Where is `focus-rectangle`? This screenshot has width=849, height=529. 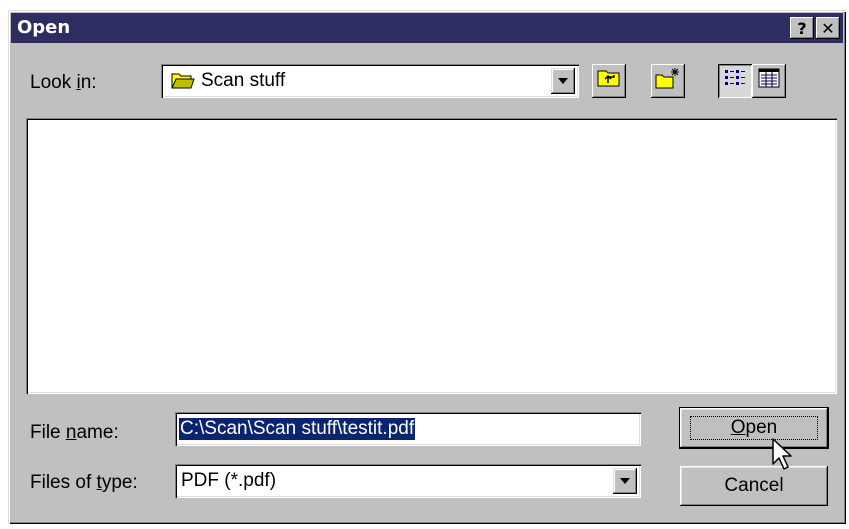
focus-rectangle is located at coordinates (754, 428).